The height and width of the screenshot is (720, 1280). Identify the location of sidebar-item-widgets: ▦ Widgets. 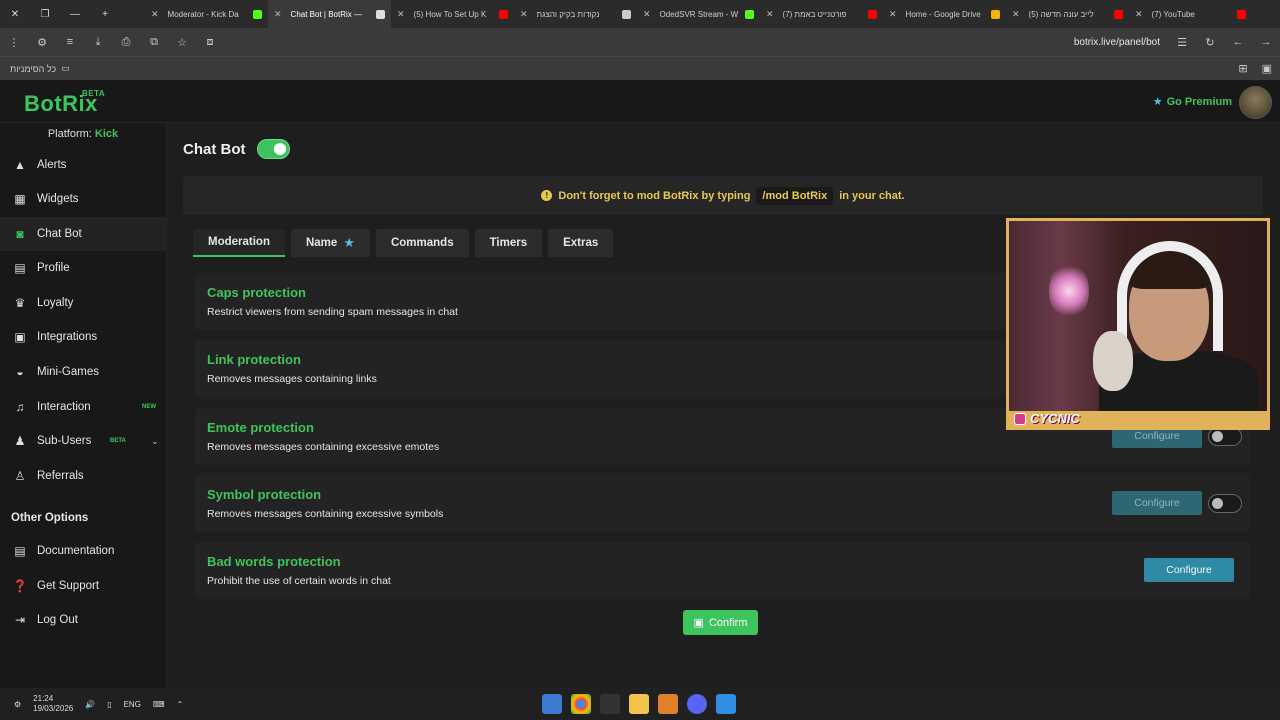
(83, 199).